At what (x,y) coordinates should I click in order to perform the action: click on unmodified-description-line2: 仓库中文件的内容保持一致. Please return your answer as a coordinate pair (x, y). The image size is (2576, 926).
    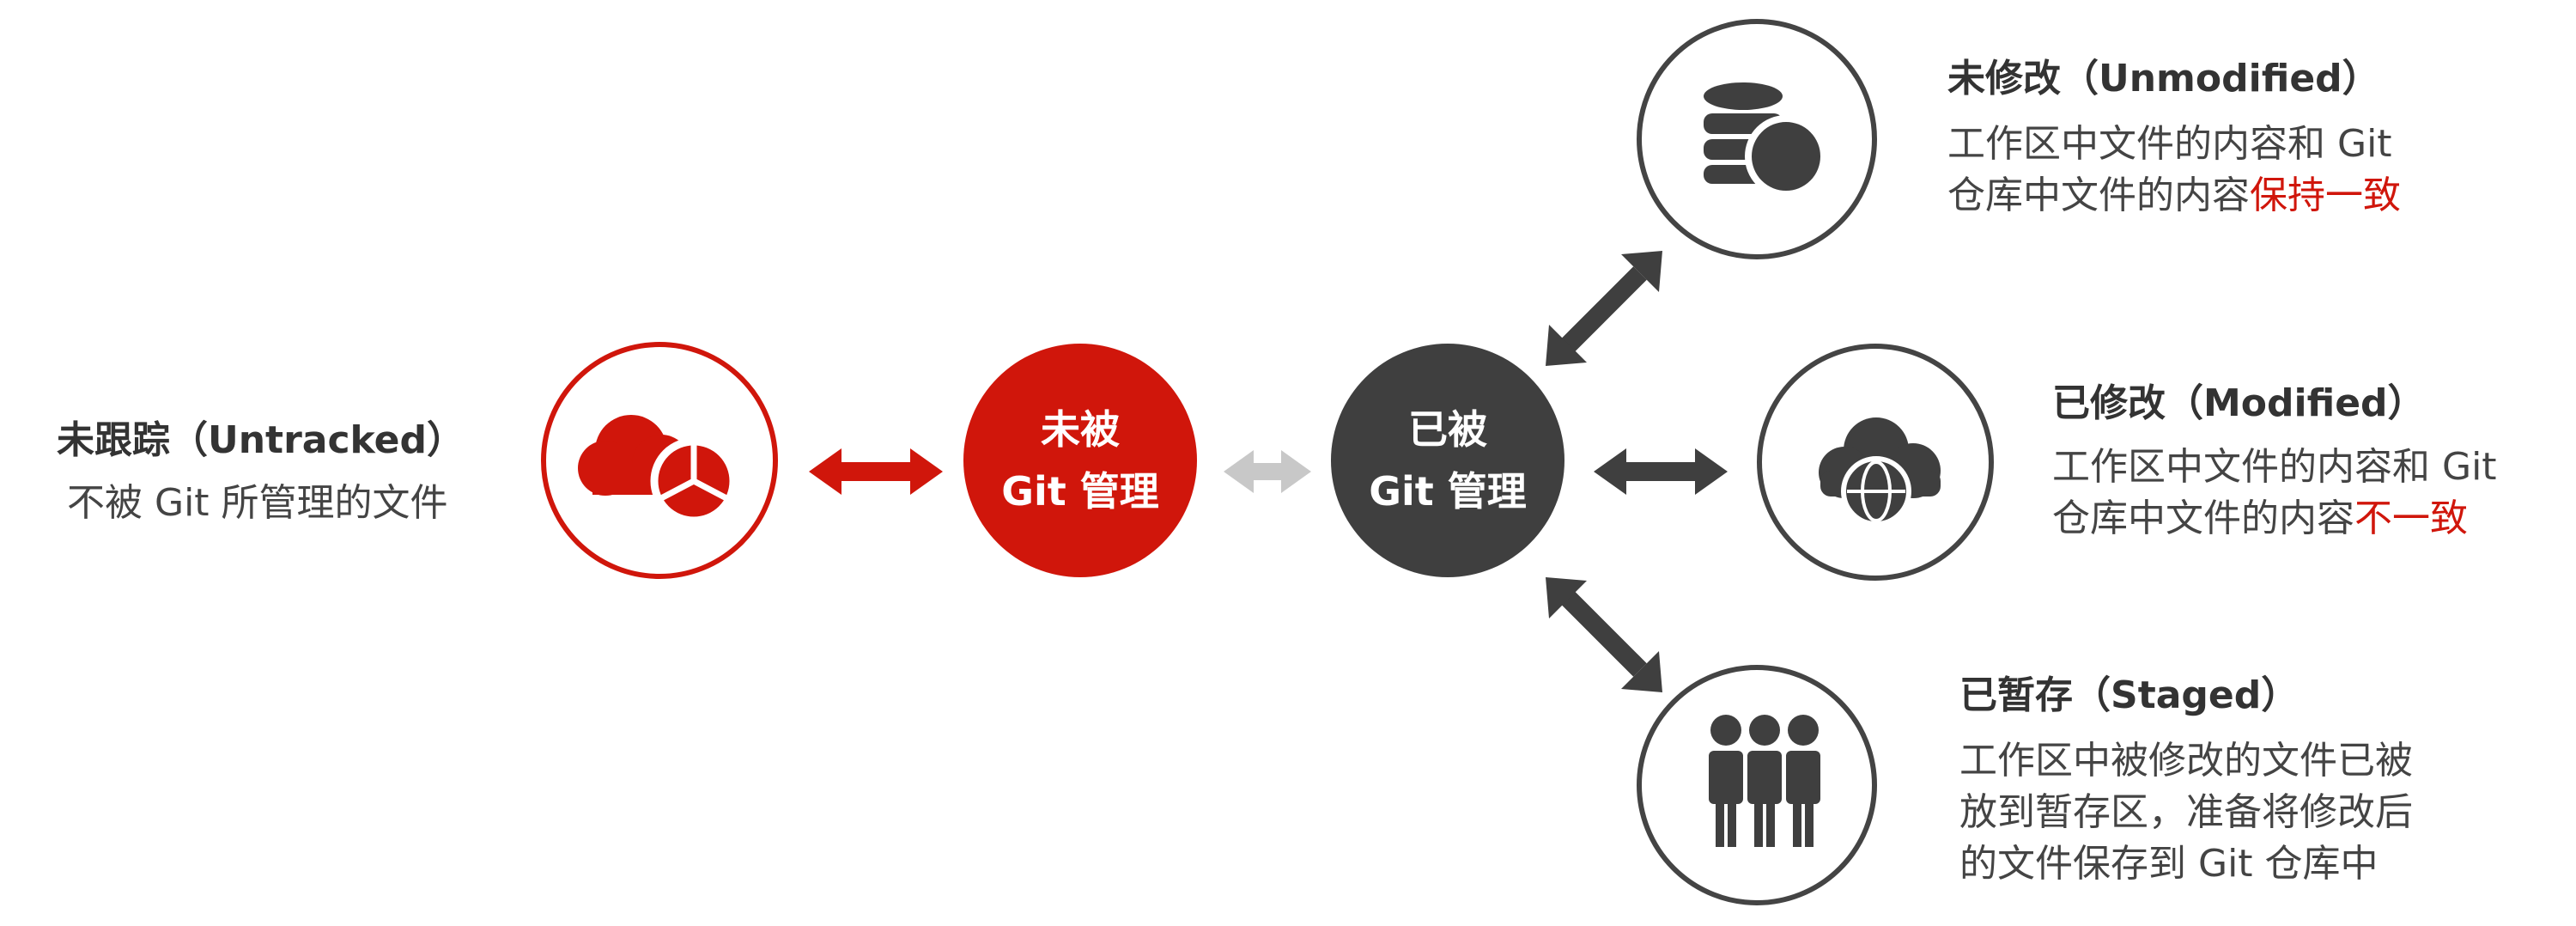
    Looking at the image, I should click on (2174, 196).